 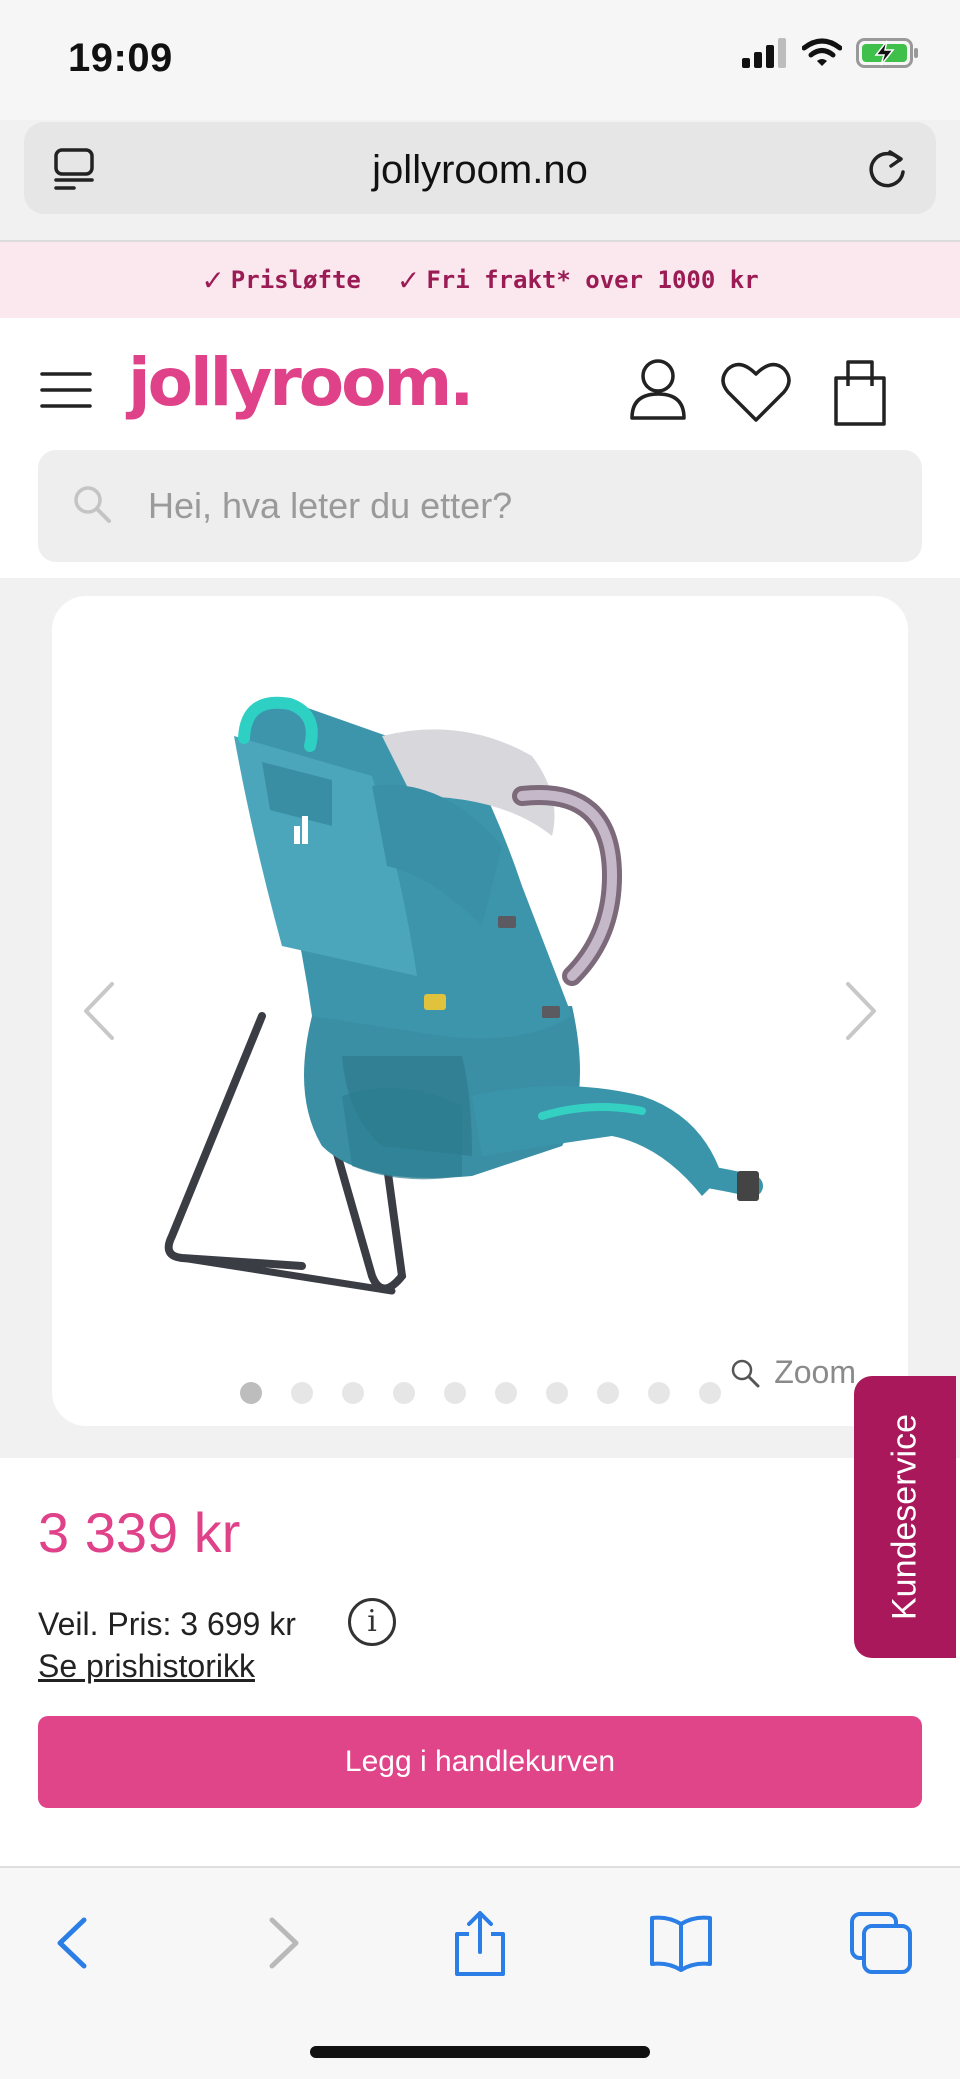 I want to click on site-logo: jollyroom., so click(x=301, y=382).